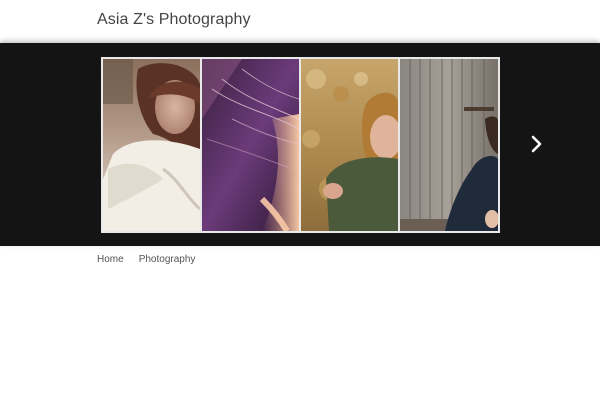 This screenshot has height=400, width=600. I want to click on site-title: Asia Z's Photography, so click(174, 20).